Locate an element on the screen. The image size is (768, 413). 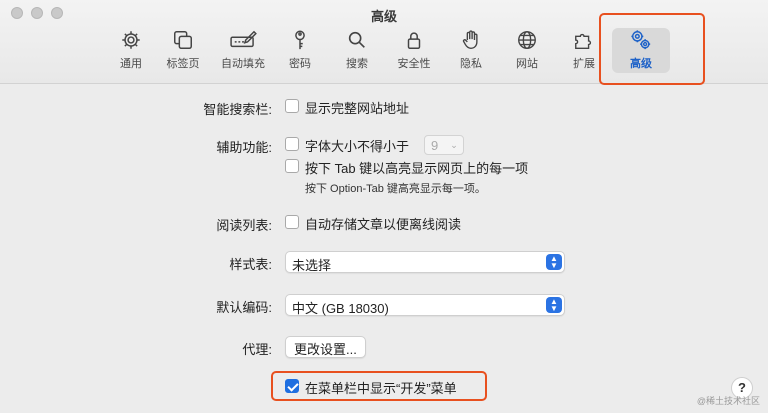
tab-privacy: 隐私 is located at coordinates (471, 51).